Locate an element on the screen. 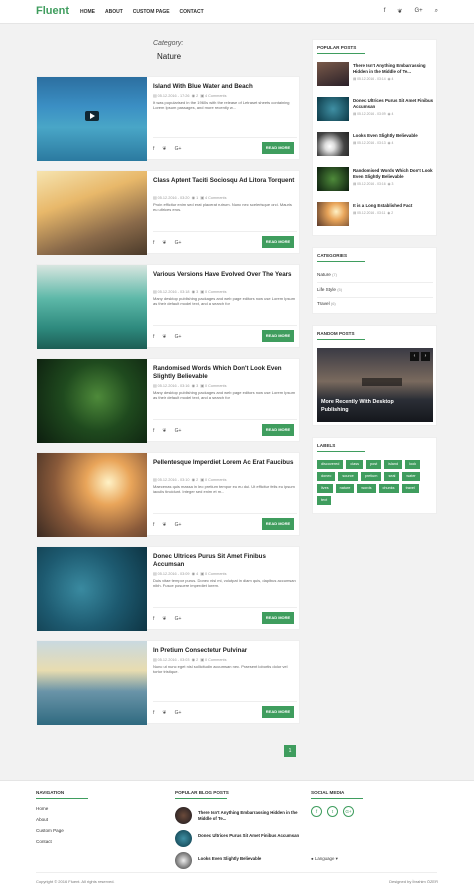 This screenshot has width=474, height=891. label-tag: water is located at coordinates (411, 476).